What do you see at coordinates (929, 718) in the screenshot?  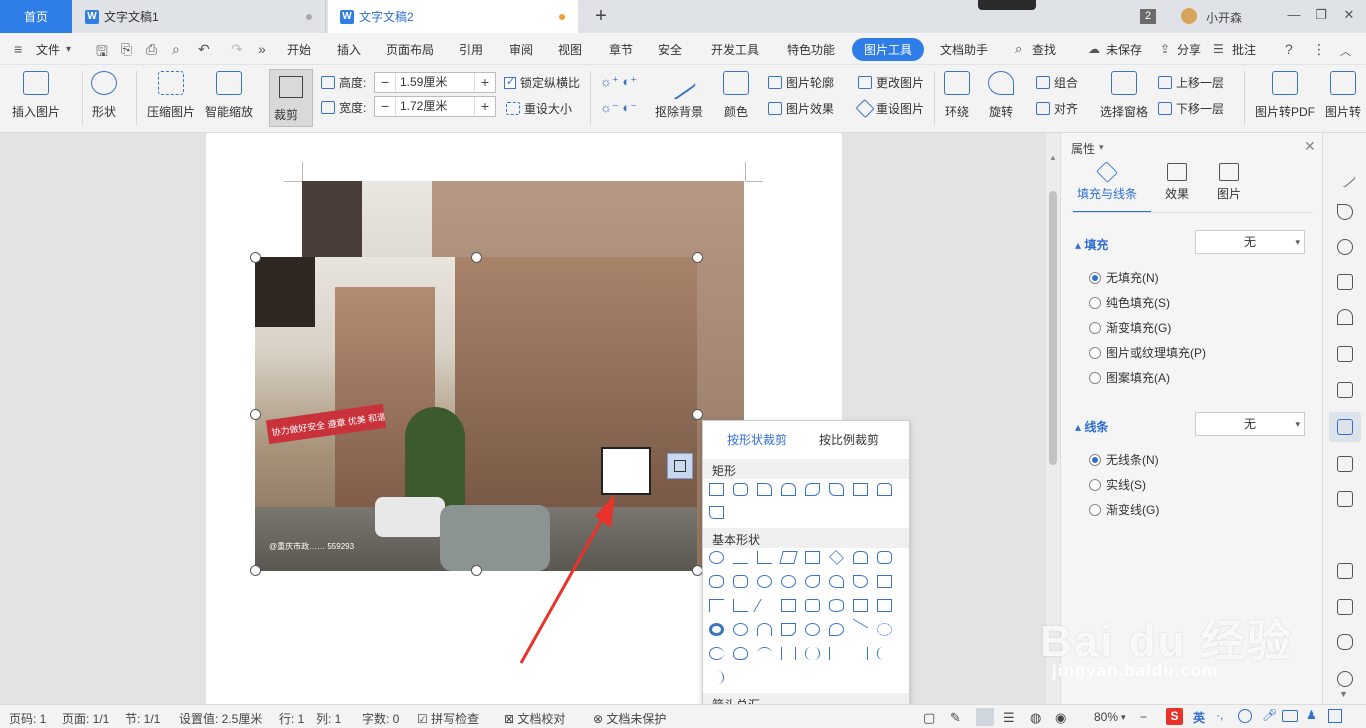 I see `reading-mode-icon: ▢` at bounding box center [929, 718].